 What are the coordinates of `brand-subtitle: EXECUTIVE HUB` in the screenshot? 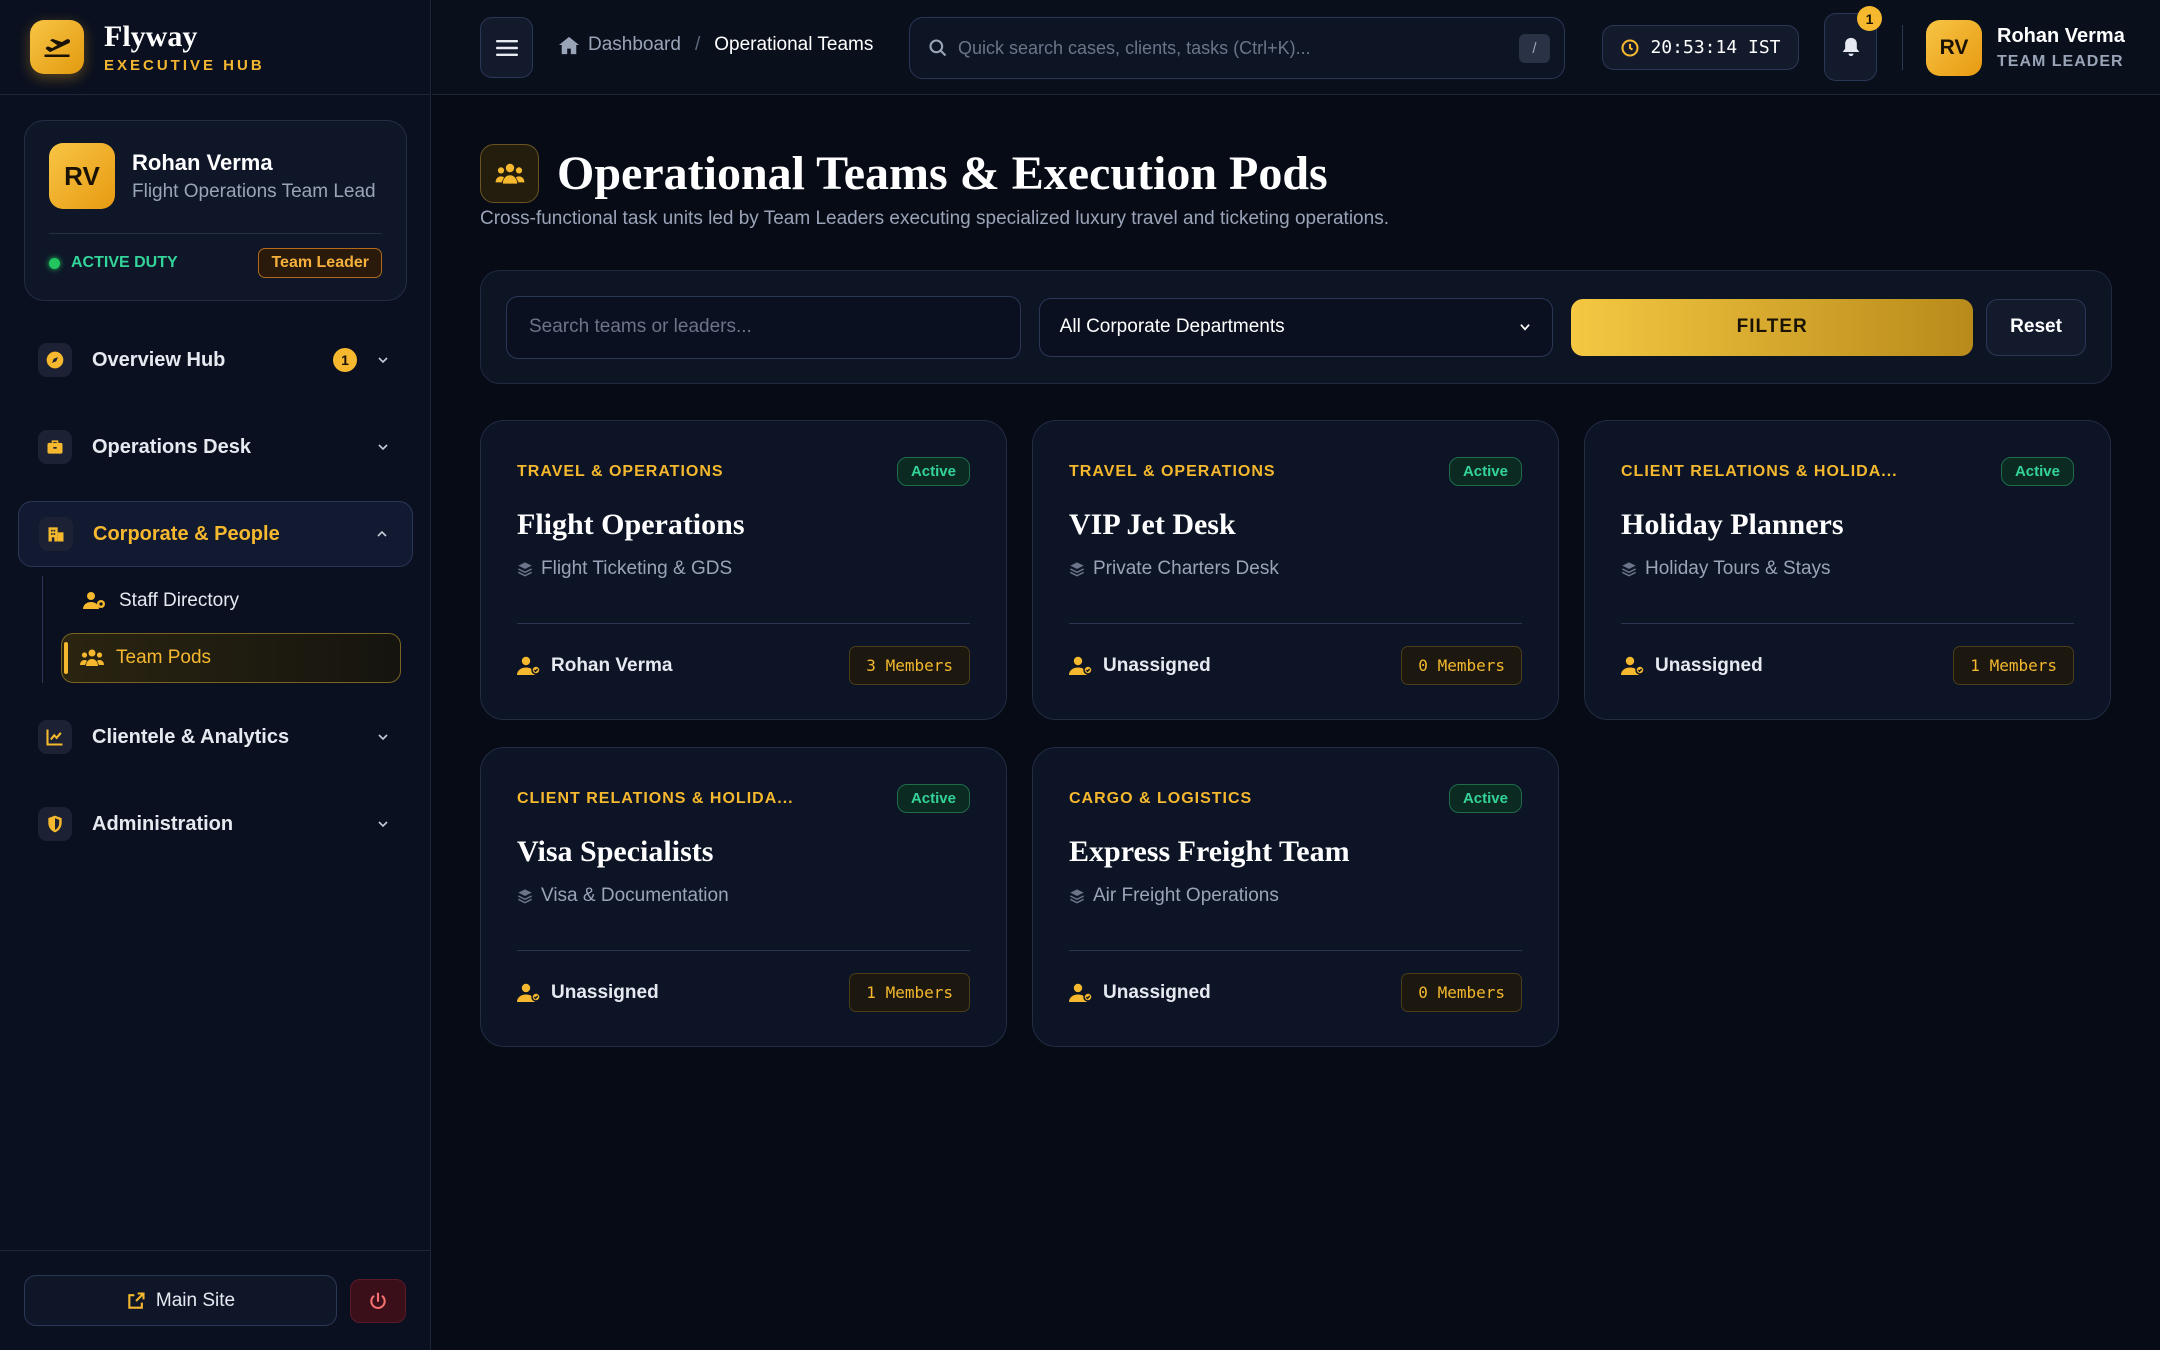 It's located at (184, 65).